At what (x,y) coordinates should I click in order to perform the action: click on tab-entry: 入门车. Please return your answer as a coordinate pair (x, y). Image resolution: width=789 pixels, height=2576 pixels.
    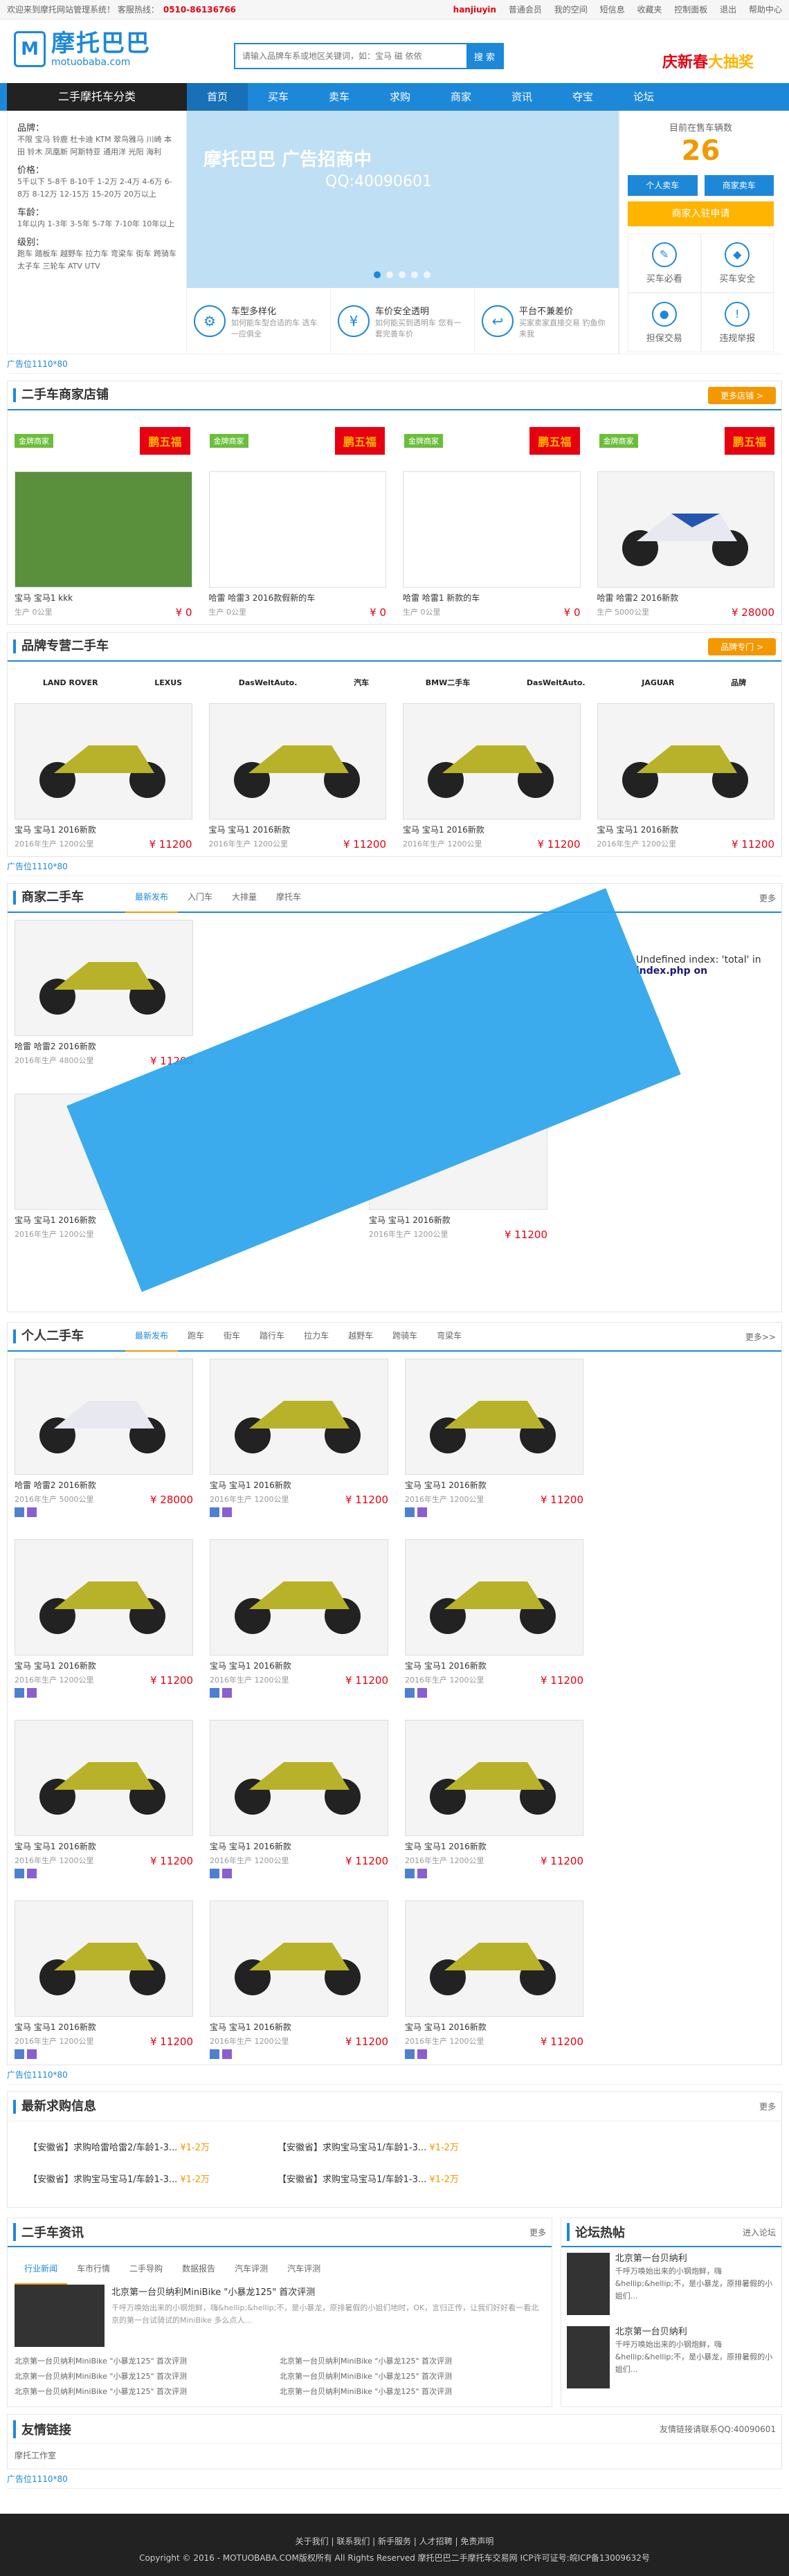
    Looking at the image, I should click on (200, 897).